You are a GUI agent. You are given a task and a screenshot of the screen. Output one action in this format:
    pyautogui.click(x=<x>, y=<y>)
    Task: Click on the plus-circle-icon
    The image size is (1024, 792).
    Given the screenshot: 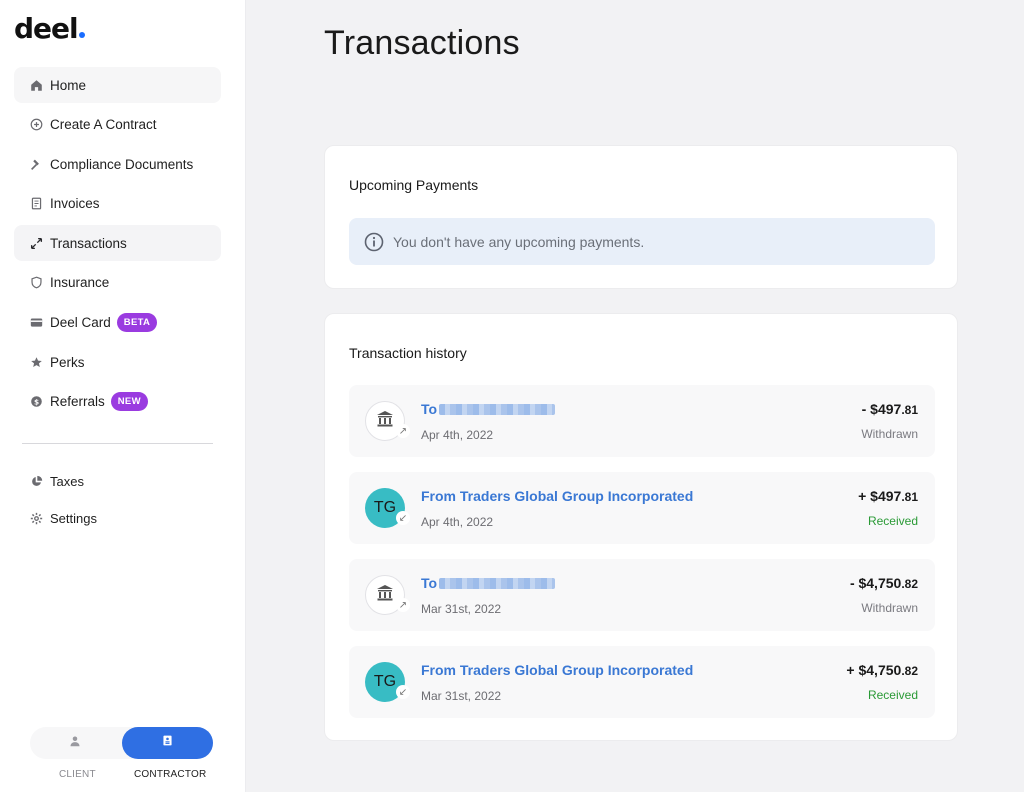 What is the action you would take?
    pyautogui.click(x=40, y=125)
    